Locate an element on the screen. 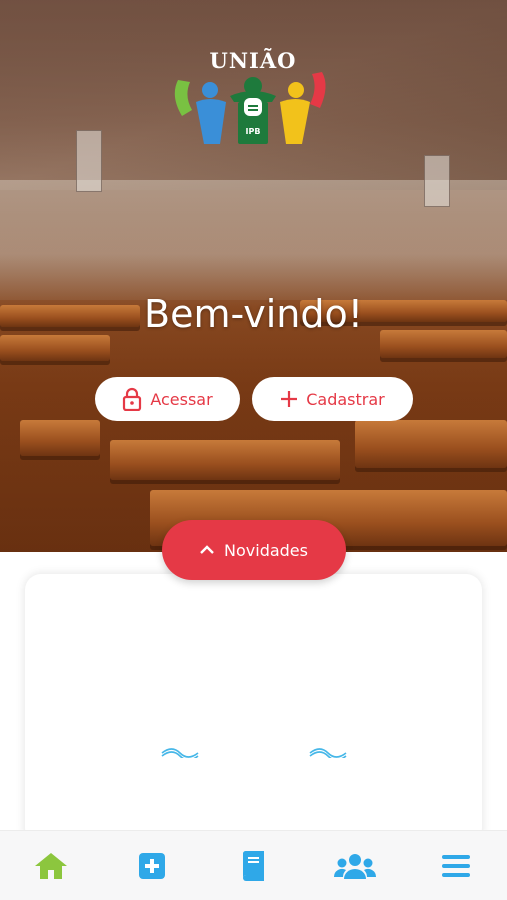 This screenshot has height=900, width=507. access-button: Acessar is located at coordinates (167, 399).